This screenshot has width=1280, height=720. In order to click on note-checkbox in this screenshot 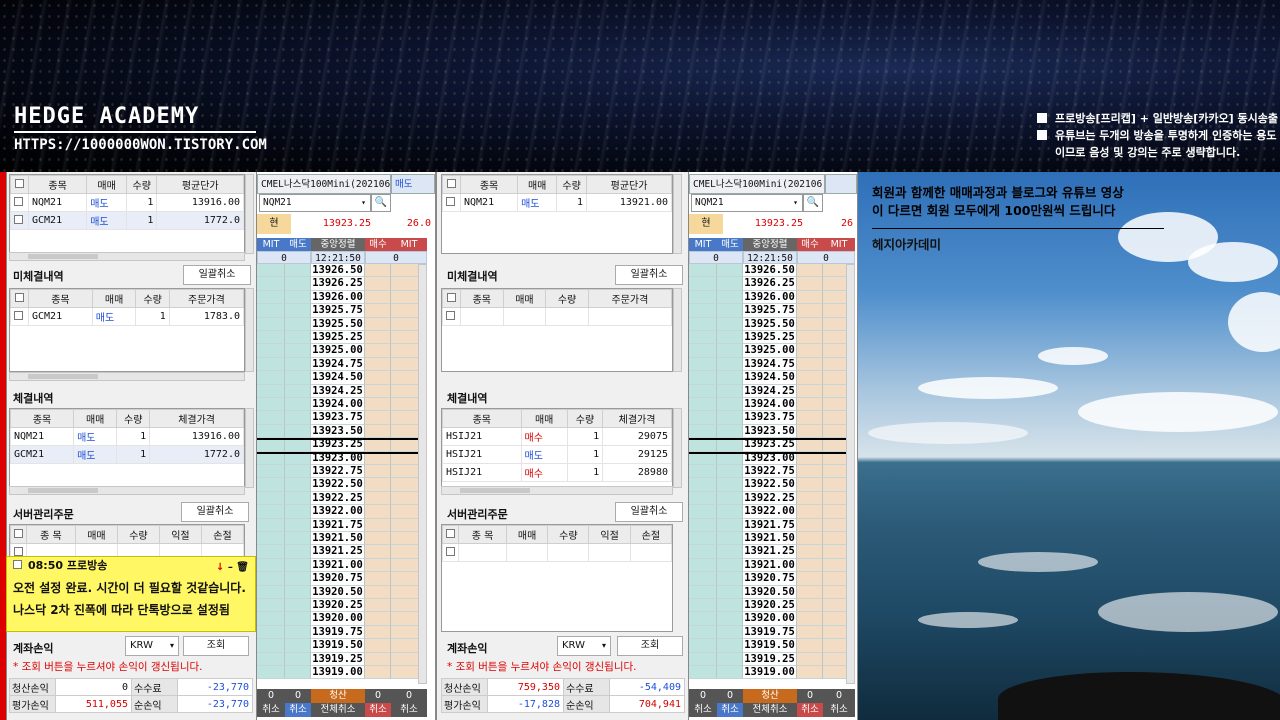, I will do `click(17, 564)`.